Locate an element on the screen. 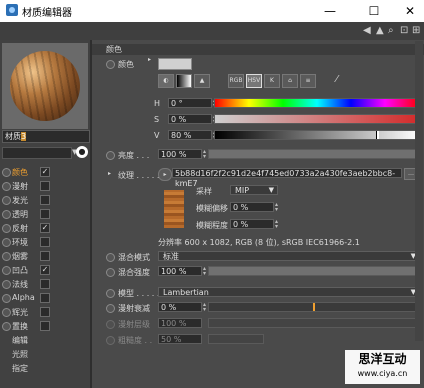  hue-input: 0 ° is located at coordinates (190, 103).